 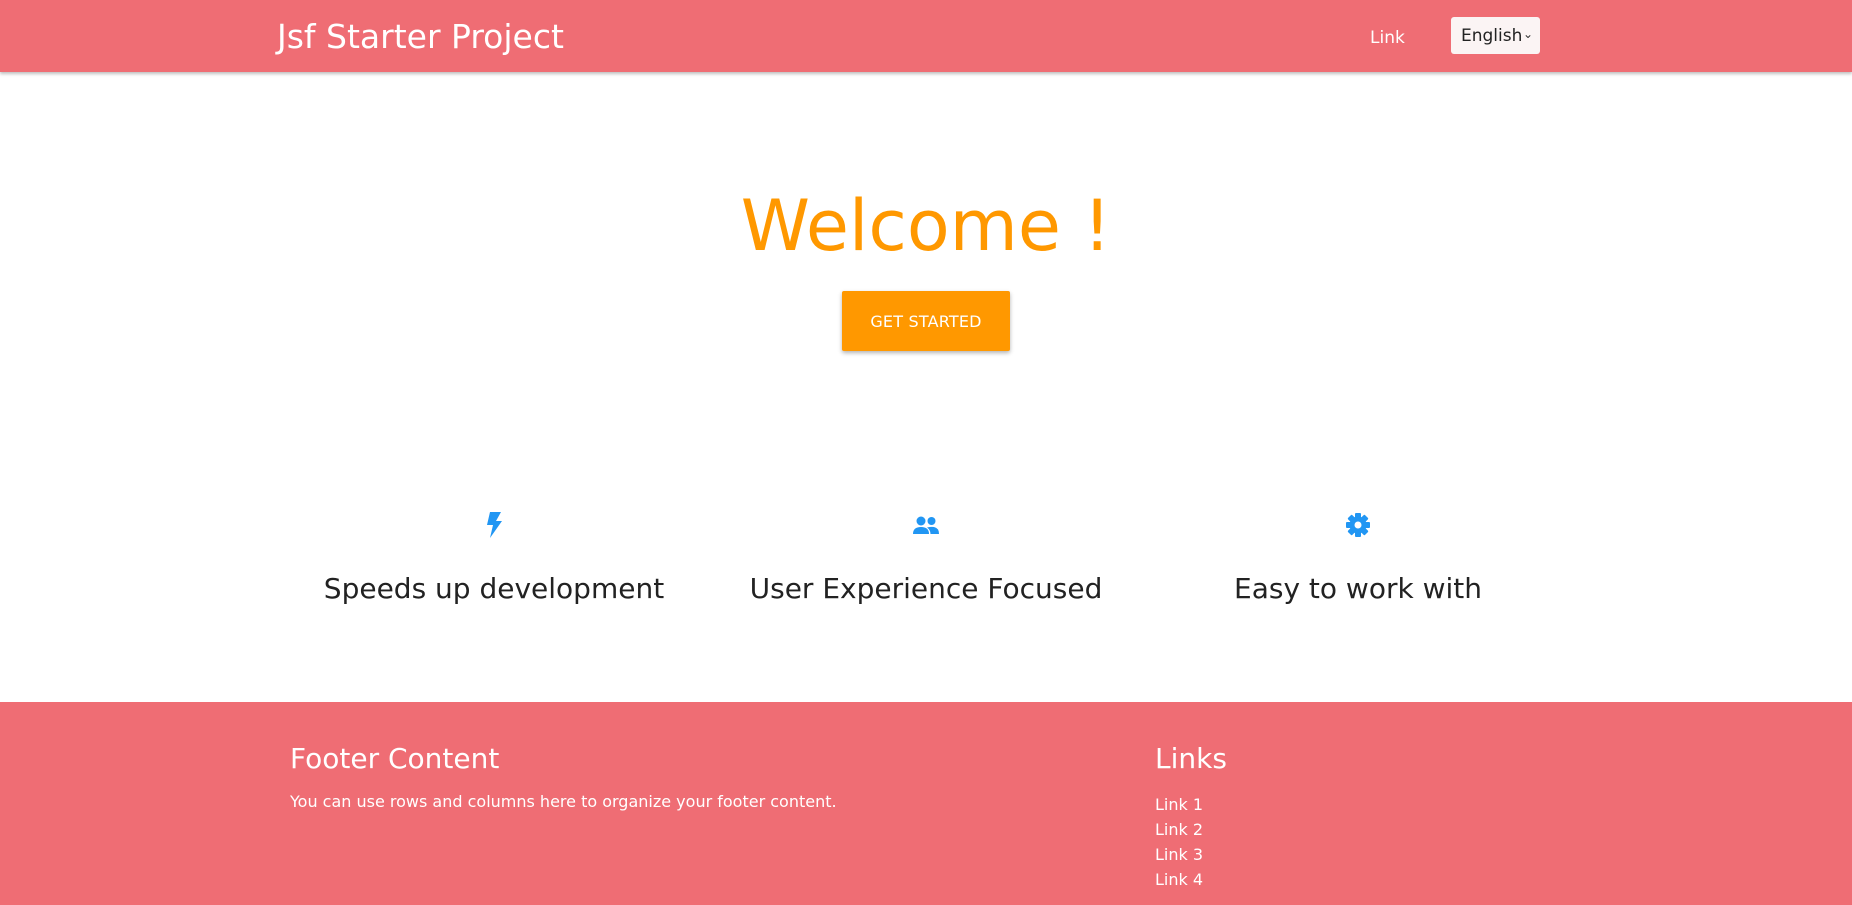 I want to click on nav-link: Link, so click(x=1387, y=38).